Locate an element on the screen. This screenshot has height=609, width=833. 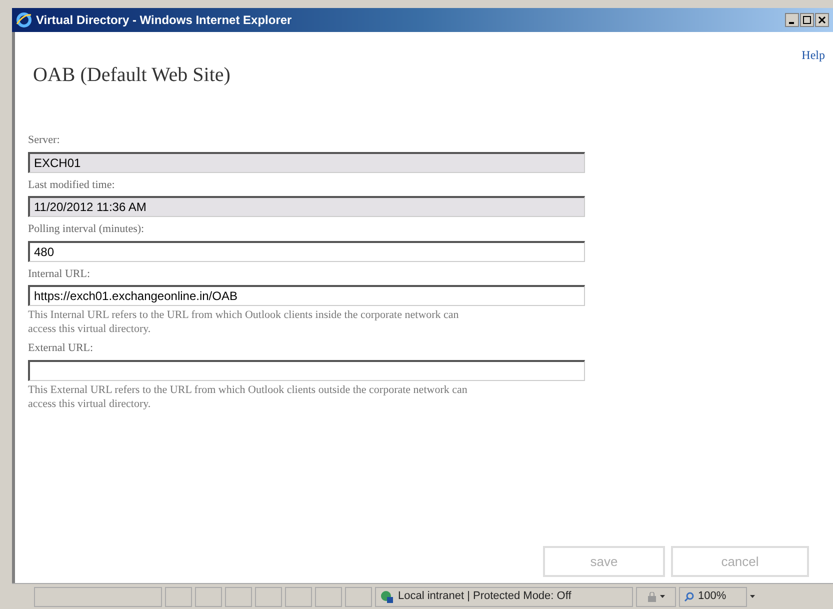
page-heading: OAB (Default Web Site) is located at coordinates (132, 75).